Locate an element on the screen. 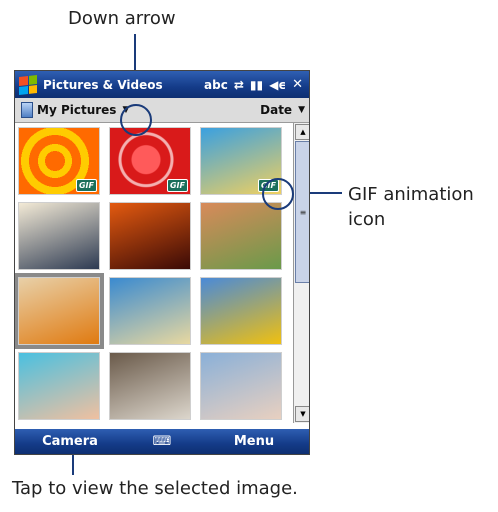 This screenshot has width=498, height=512. input-abc-icon: abc is located at coordinates (216, 85).